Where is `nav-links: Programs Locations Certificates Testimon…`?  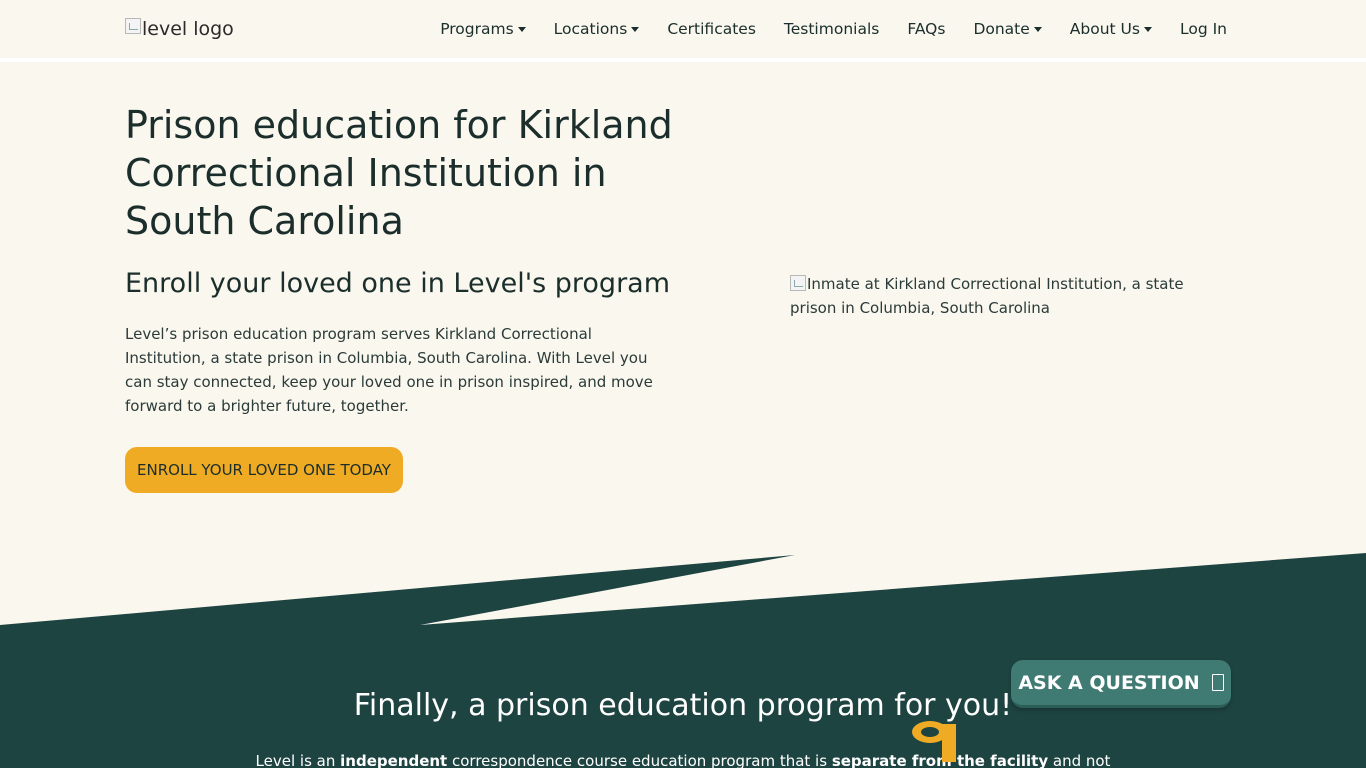
nav-links: Programs Locations Certificates Testimon… is located at coordinates (819, 29).